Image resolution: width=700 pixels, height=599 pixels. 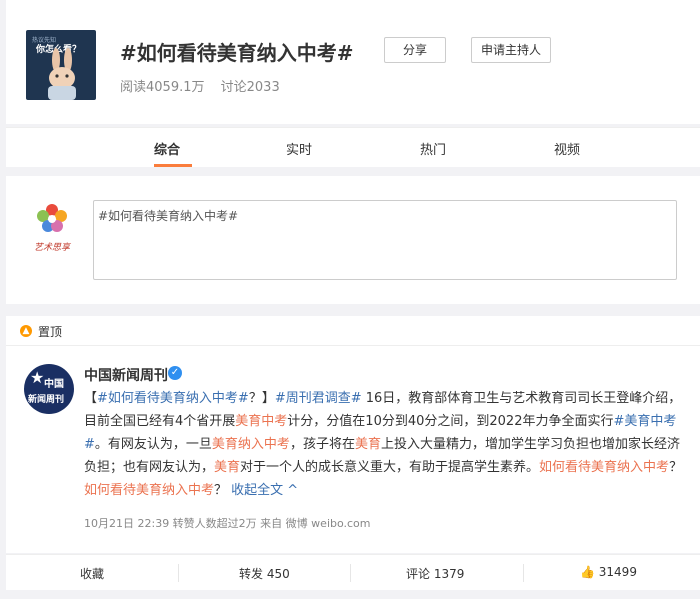 I want to click on active-tab-indicator, so click(x=173, y=165).